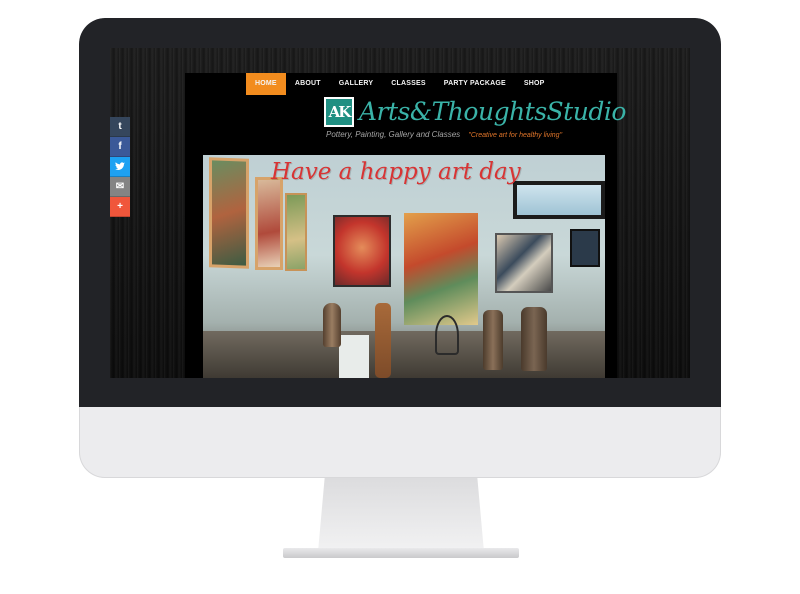 Image resolution: width=800 pixels, height=594 pixels. What do you see at coordinates (492, 111) in the screenshot?
I see `site-title: Arts&ThoughtsStudio` at bounding box center [492, 111].